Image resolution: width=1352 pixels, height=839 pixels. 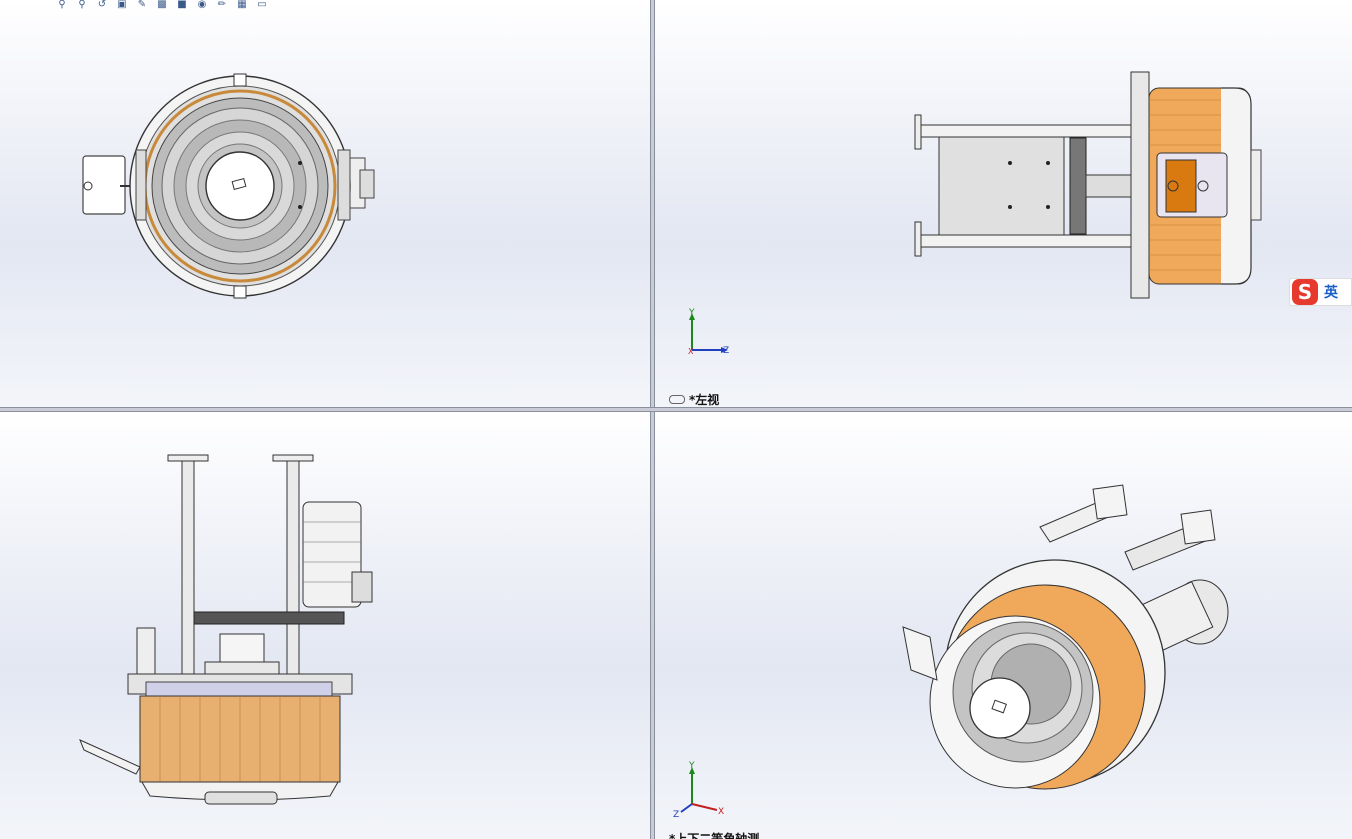 What do you see at coordinates (691, 351) in the screenshot?
I see `triad-x-label: X` at bounding box center [691, 351].